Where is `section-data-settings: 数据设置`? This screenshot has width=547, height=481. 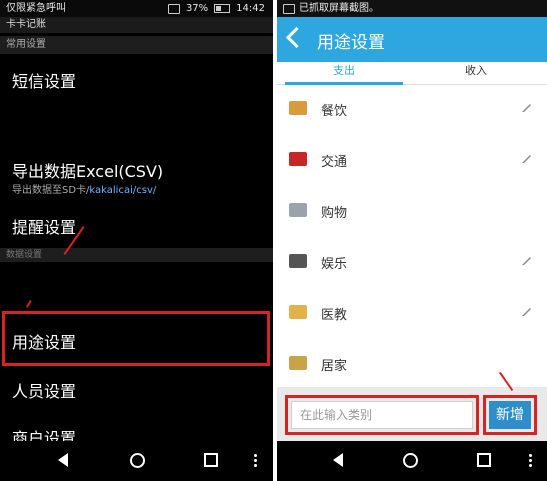 section-data-settings: 数据设置 is located at coordinates (136, 255).